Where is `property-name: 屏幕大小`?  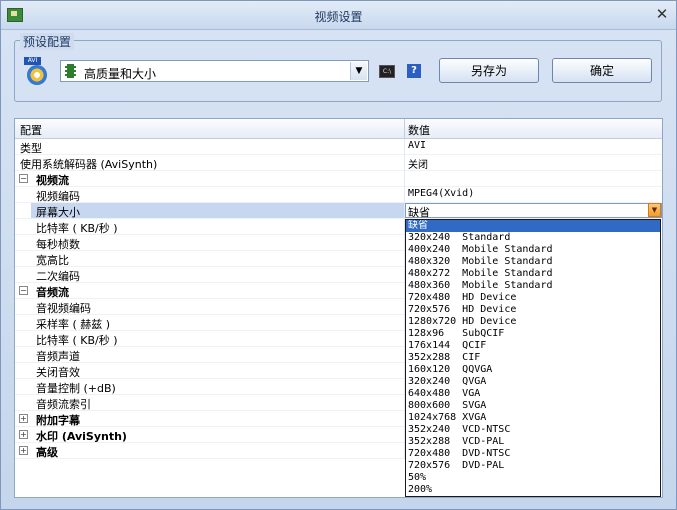
property-name: 屏幕大小 is located at coordinates (58, 212).